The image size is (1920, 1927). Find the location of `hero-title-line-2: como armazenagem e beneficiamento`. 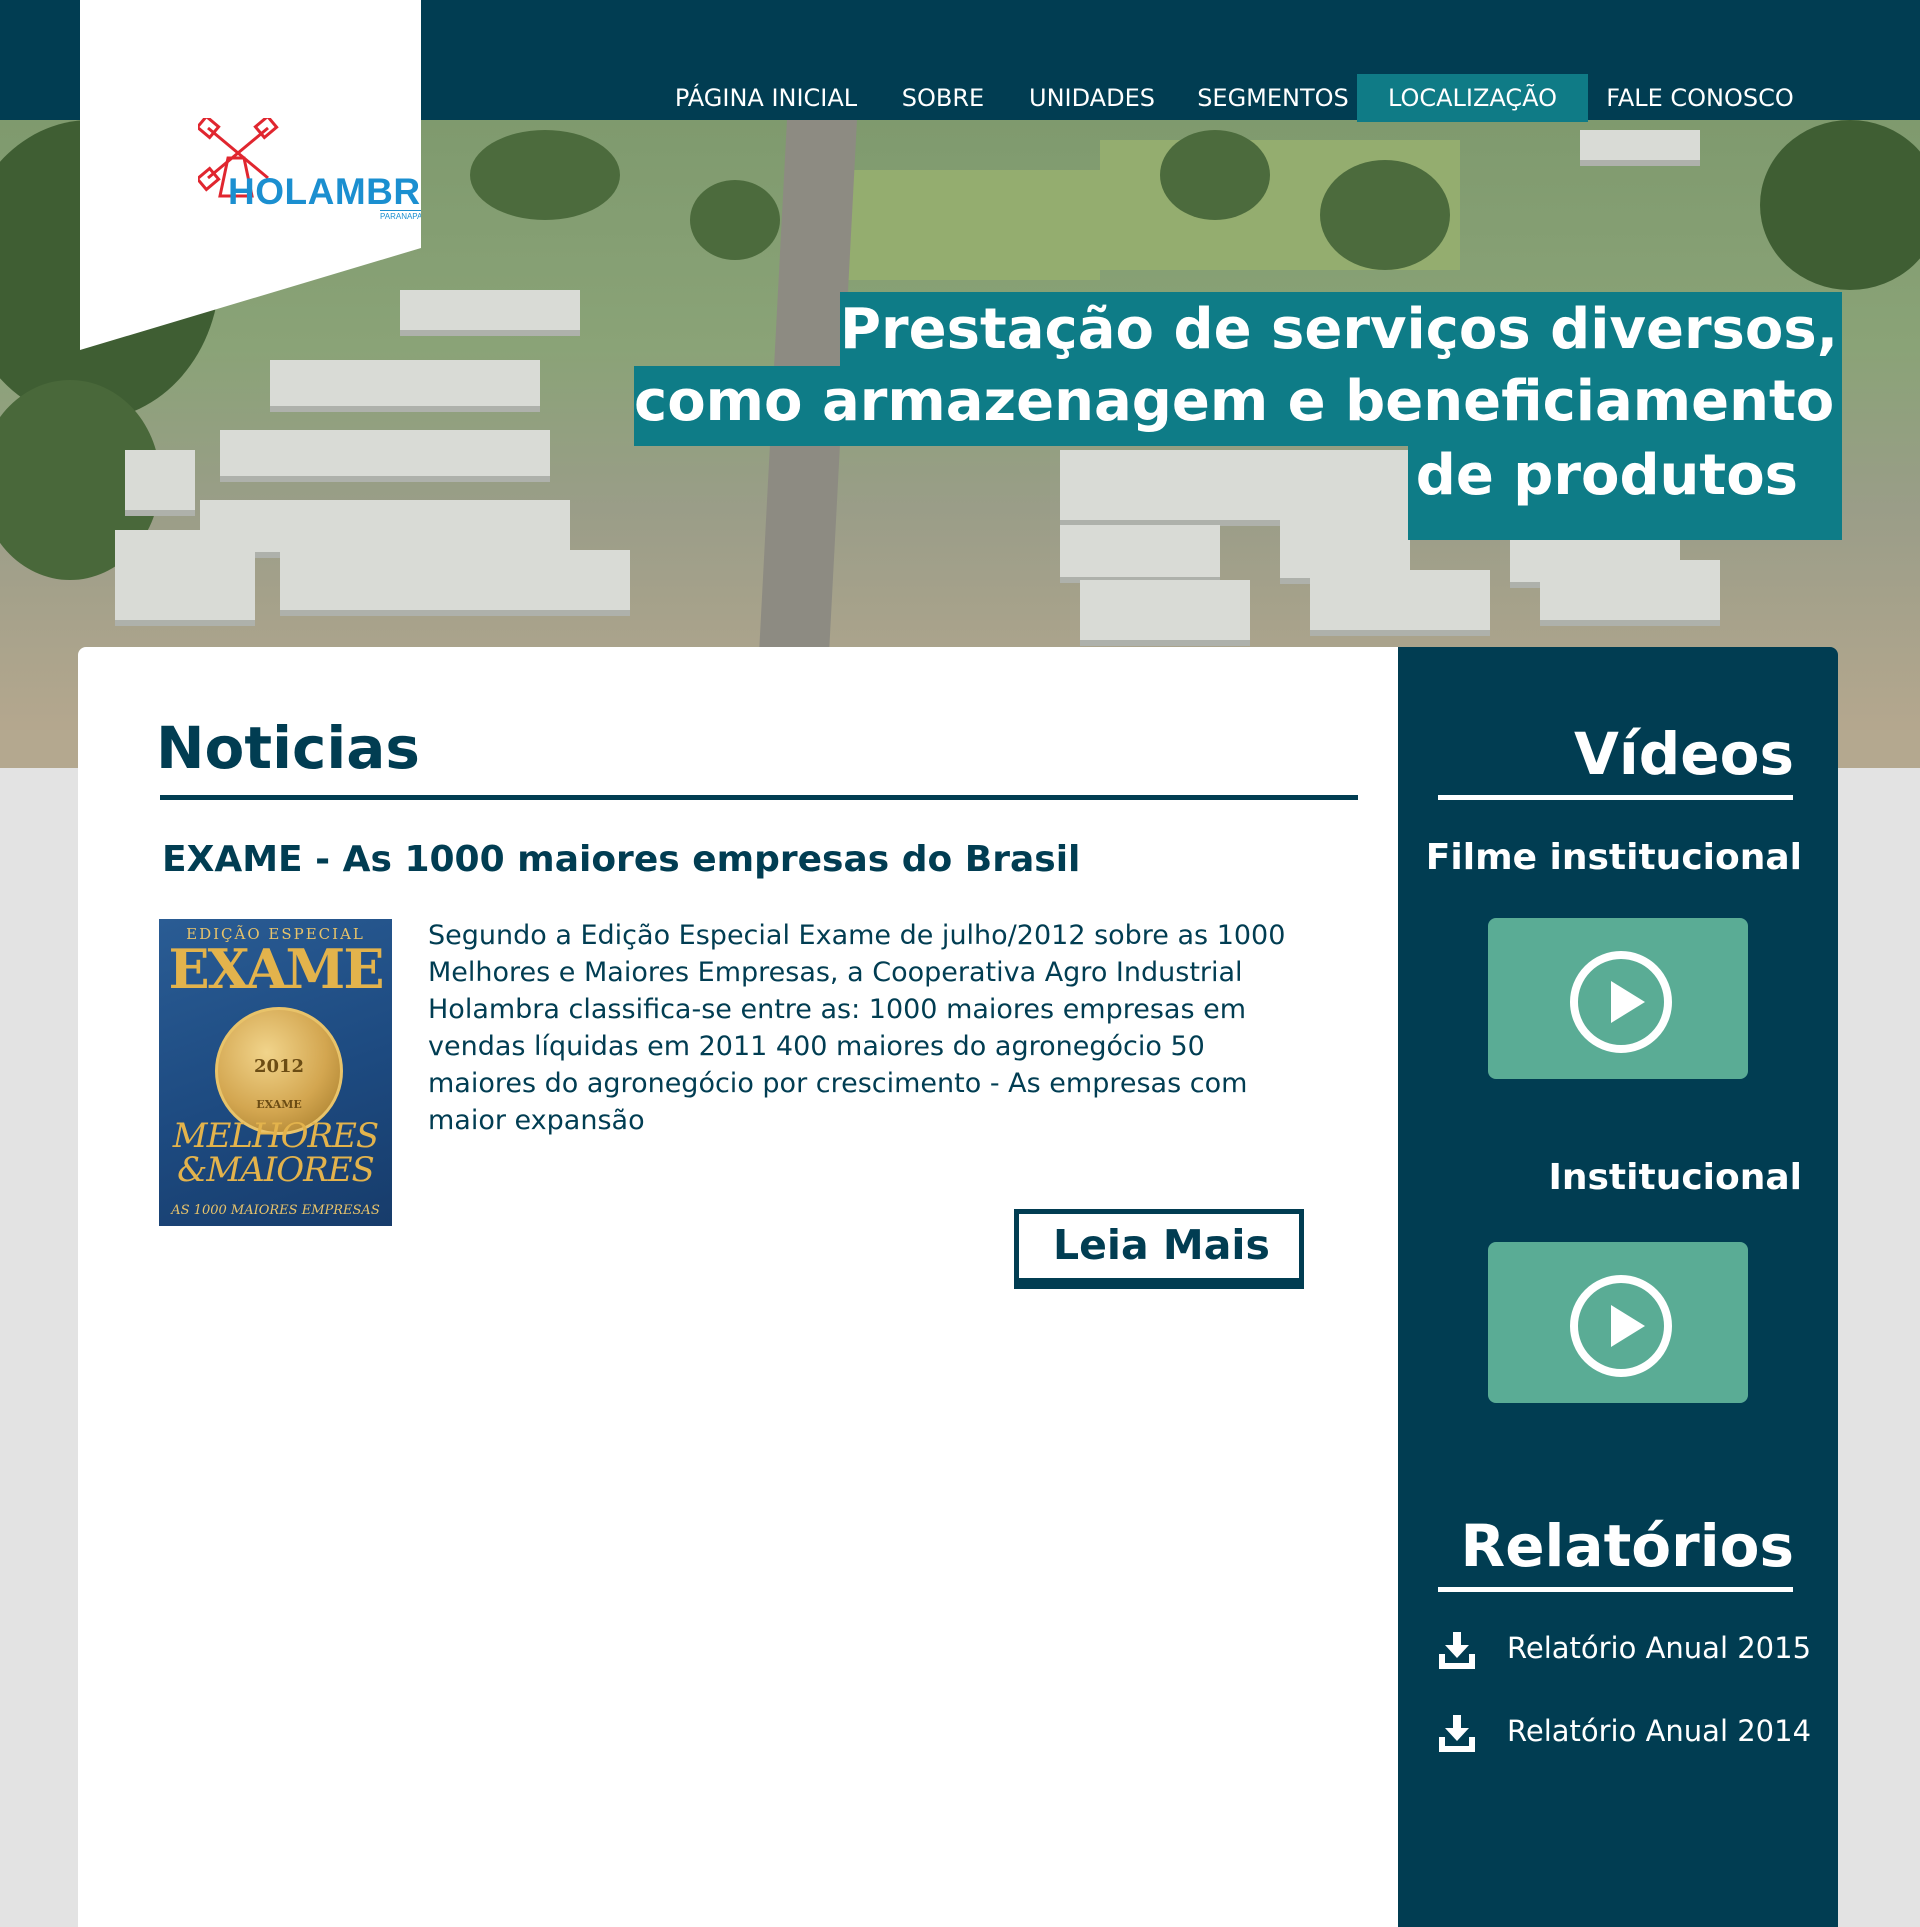

hero-title-line-2: como armazenagem e beneficiamento is located at coordinates (1238, 406).